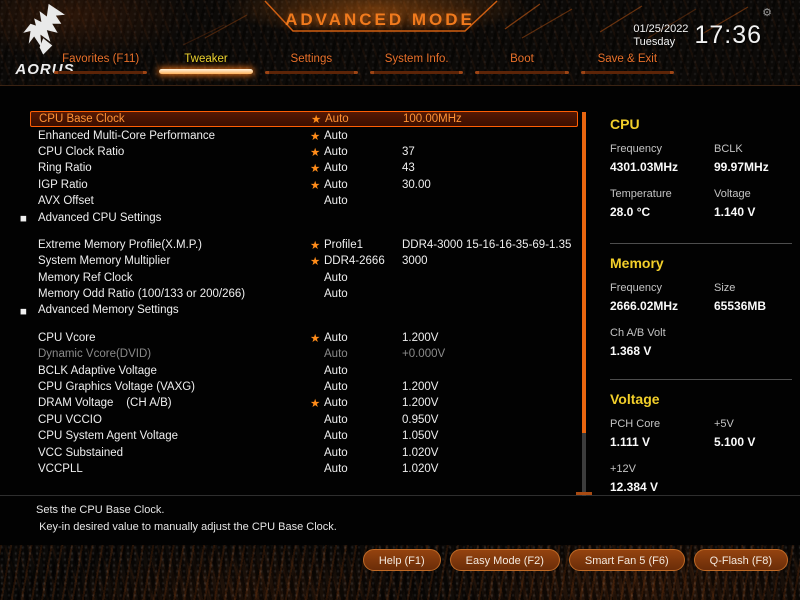  What do you see at coordinates (416, 63) in the screenshot?
I see `tab-system-info: System Info.` at bounding box center [416, 63].